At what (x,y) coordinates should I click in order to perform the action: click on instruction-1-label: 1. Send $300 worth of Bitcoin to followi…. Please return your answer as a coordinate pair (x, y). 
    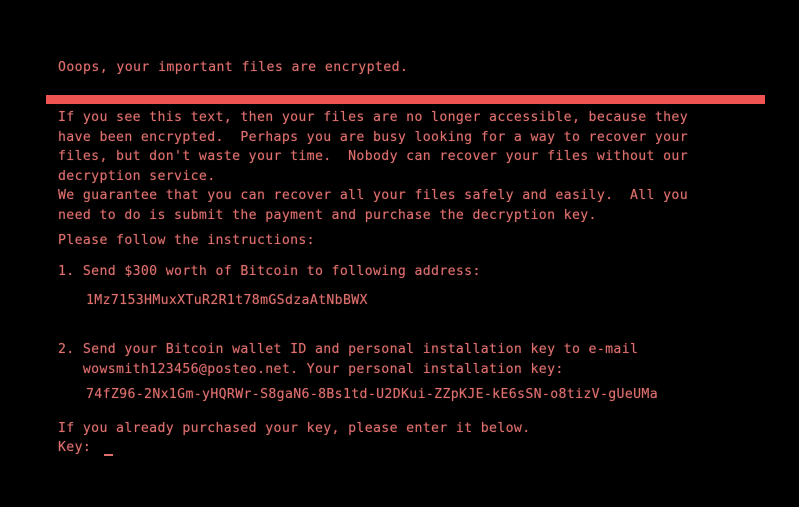
    Looking at the image, I should click on (269, 271).